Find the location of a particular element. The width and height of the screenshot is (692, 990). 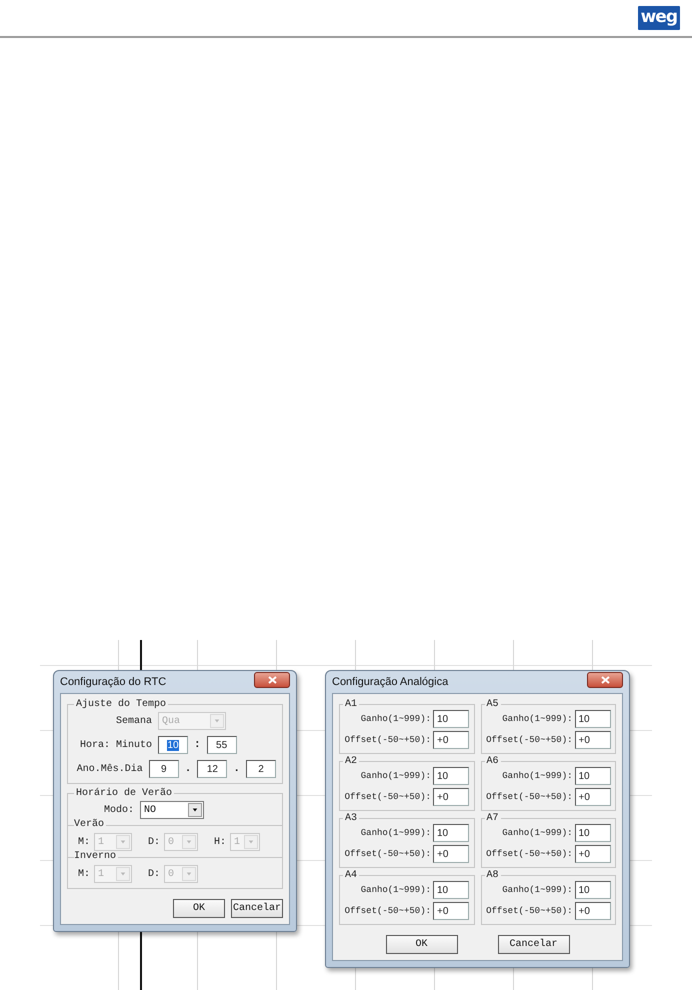

input-field: 9 is located at coordinates (163, 769).